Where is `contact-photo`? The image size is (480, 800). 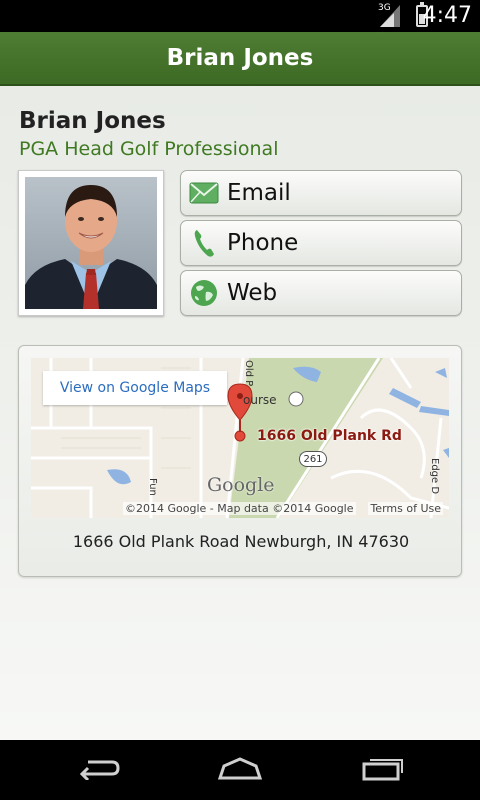
contact-photo is located at coordinates (91, 243).